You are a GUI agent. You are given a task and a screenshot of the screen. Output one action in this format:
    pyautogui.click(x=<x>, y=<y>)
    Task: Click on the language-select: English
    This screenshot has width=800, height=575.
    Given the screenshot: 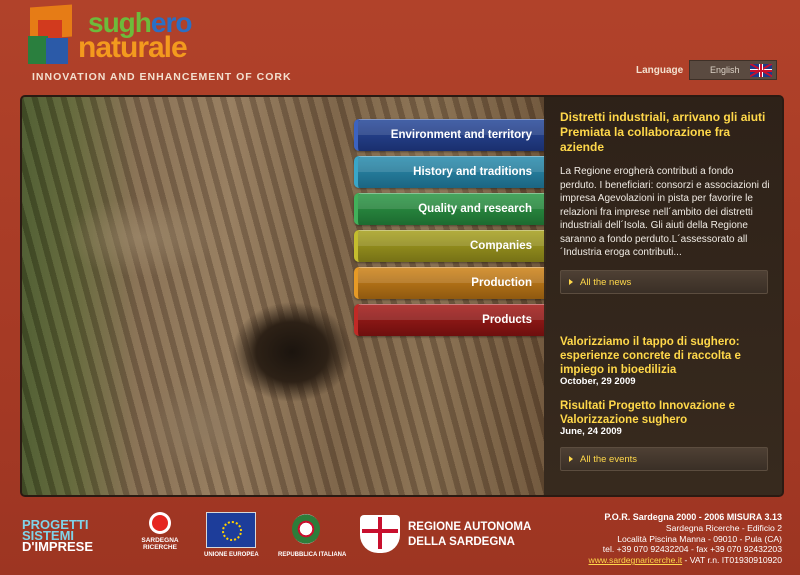 What is the action you would take?
    pyautogui.click(x=733, y=70)
    